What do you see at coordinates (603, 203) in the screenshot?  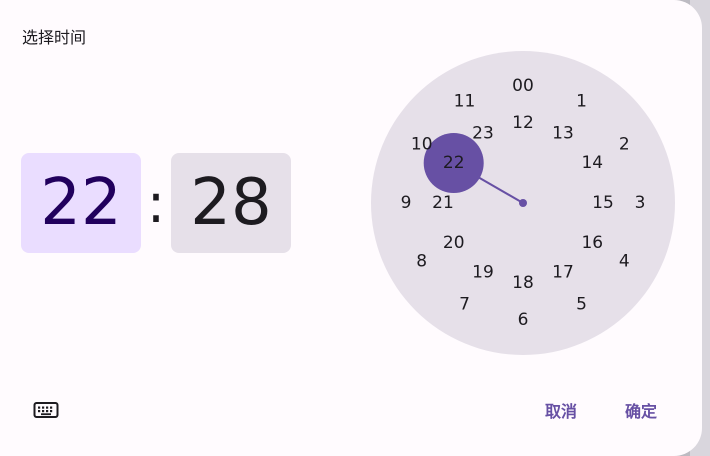 I see `clock-number-inner: 15` at bounding box center [603, 203].